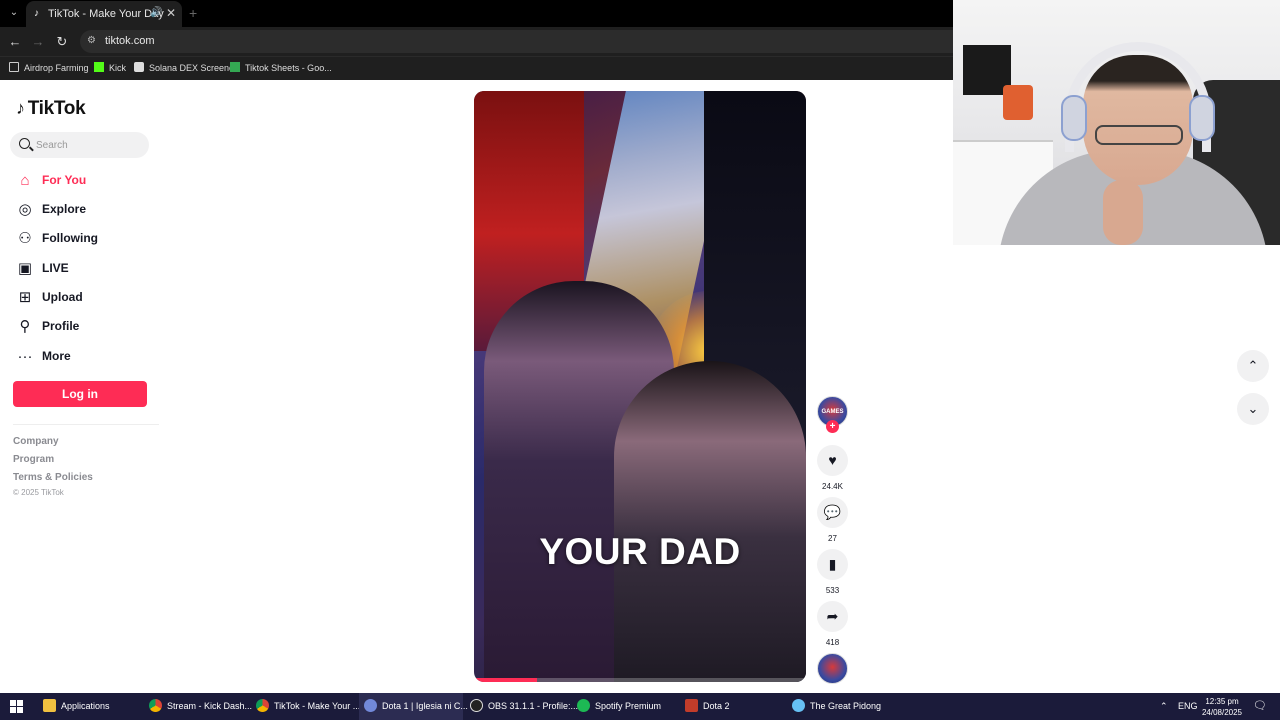 The image size is (1280, 720). I want to click on profile-icon: ⚲, so click(25, 326).